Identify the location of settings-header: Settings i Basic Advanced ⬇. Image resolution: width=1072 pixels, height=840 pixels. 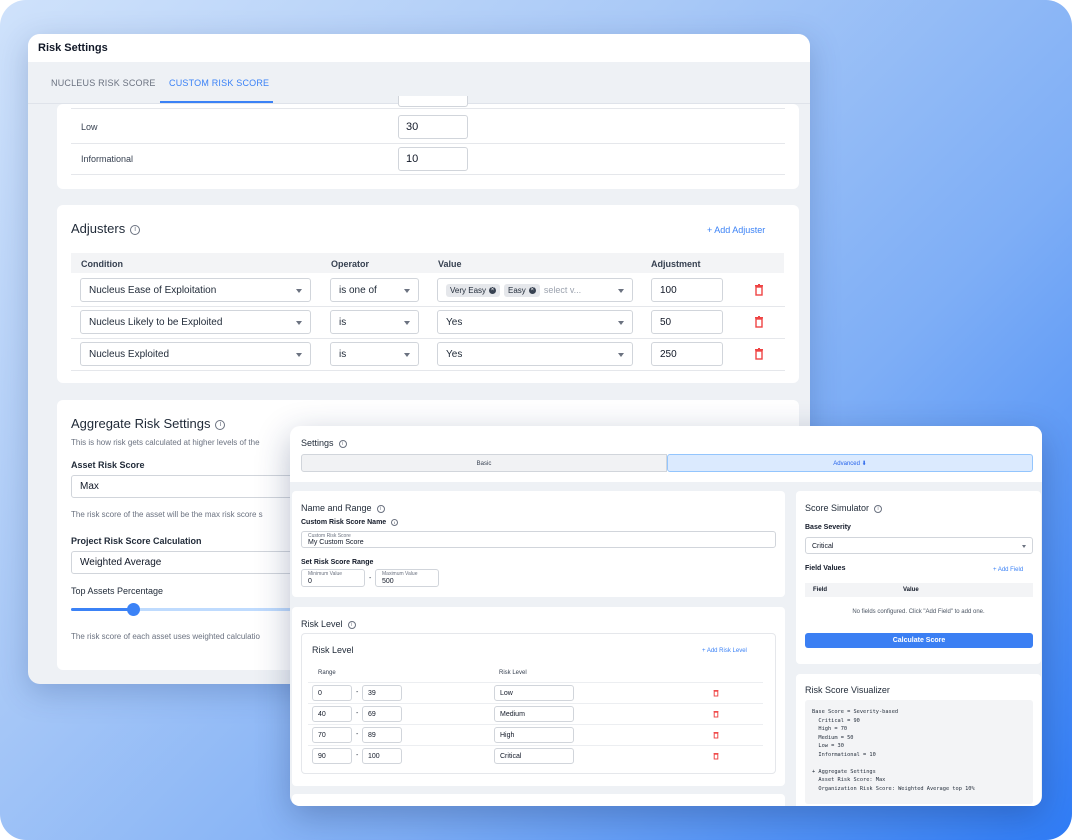
(666, 454).